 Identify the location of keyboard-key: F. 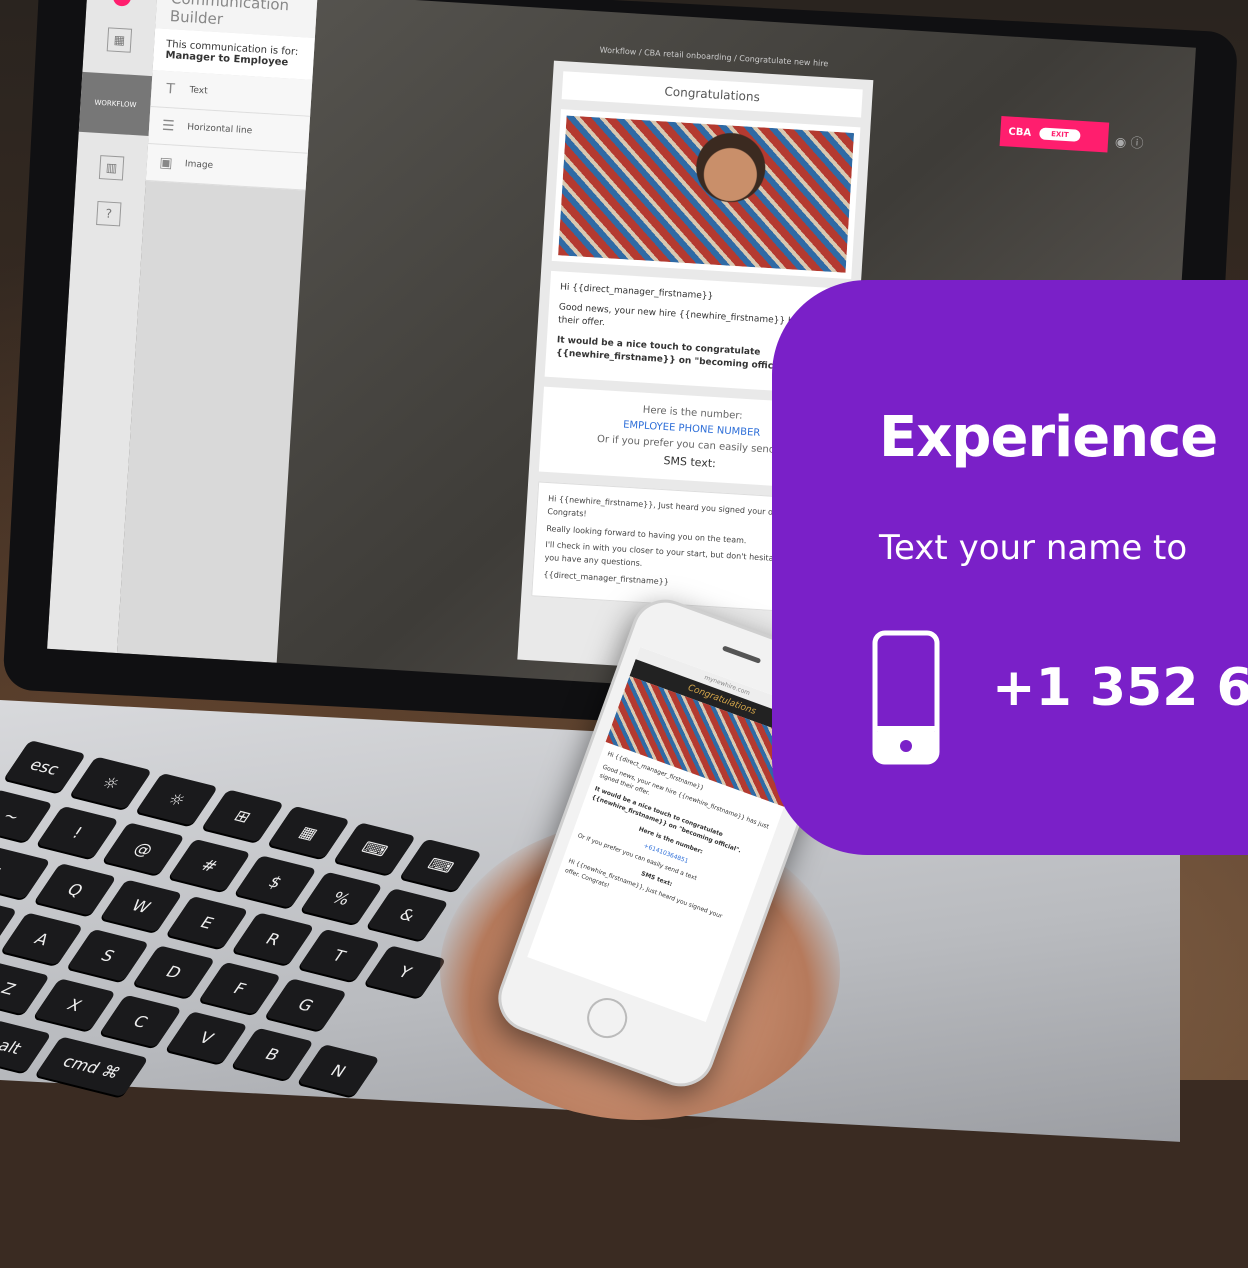
(240, 988).